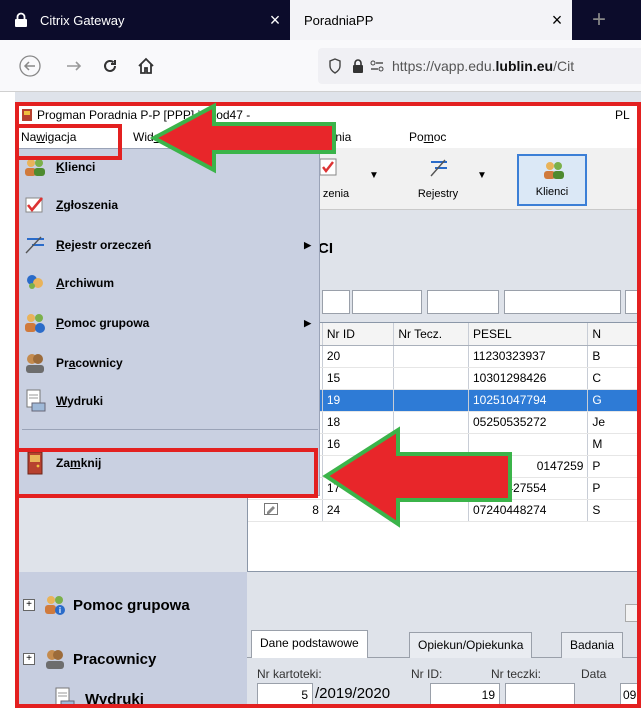 This screenshot has width=641, height=708. I want to click on menu-item-zgloszenia: Zgłoszenia, so click(168, 205).